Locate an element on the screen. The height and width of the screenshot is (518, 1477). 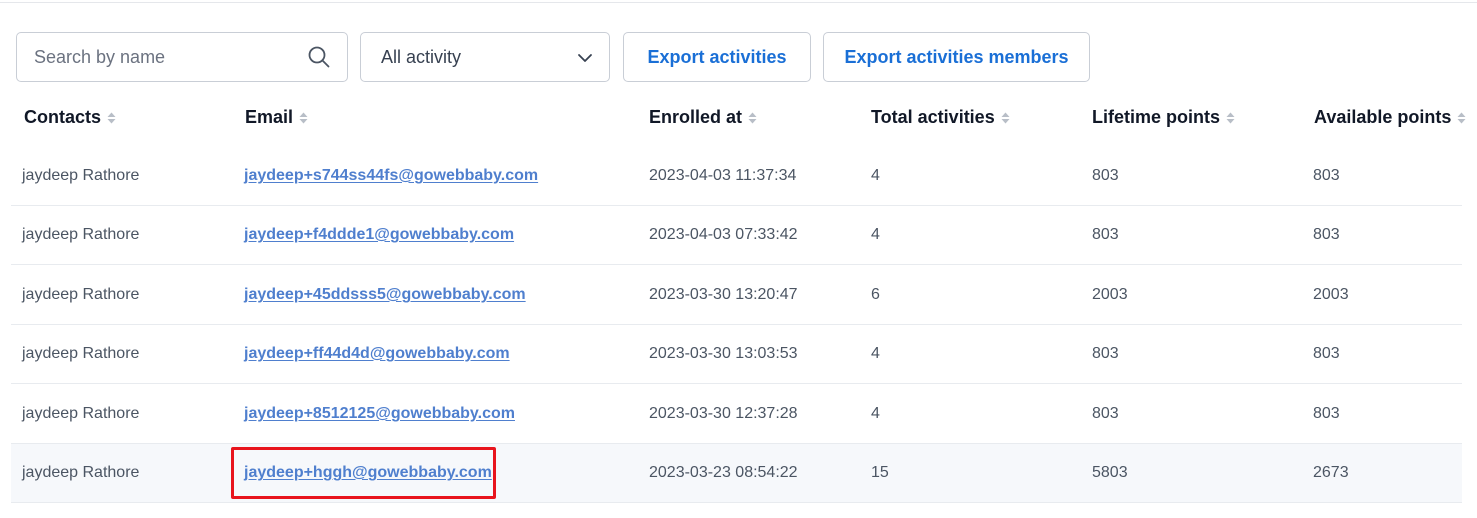
column-header-label: Total activities is located at coordinates (933, 117).